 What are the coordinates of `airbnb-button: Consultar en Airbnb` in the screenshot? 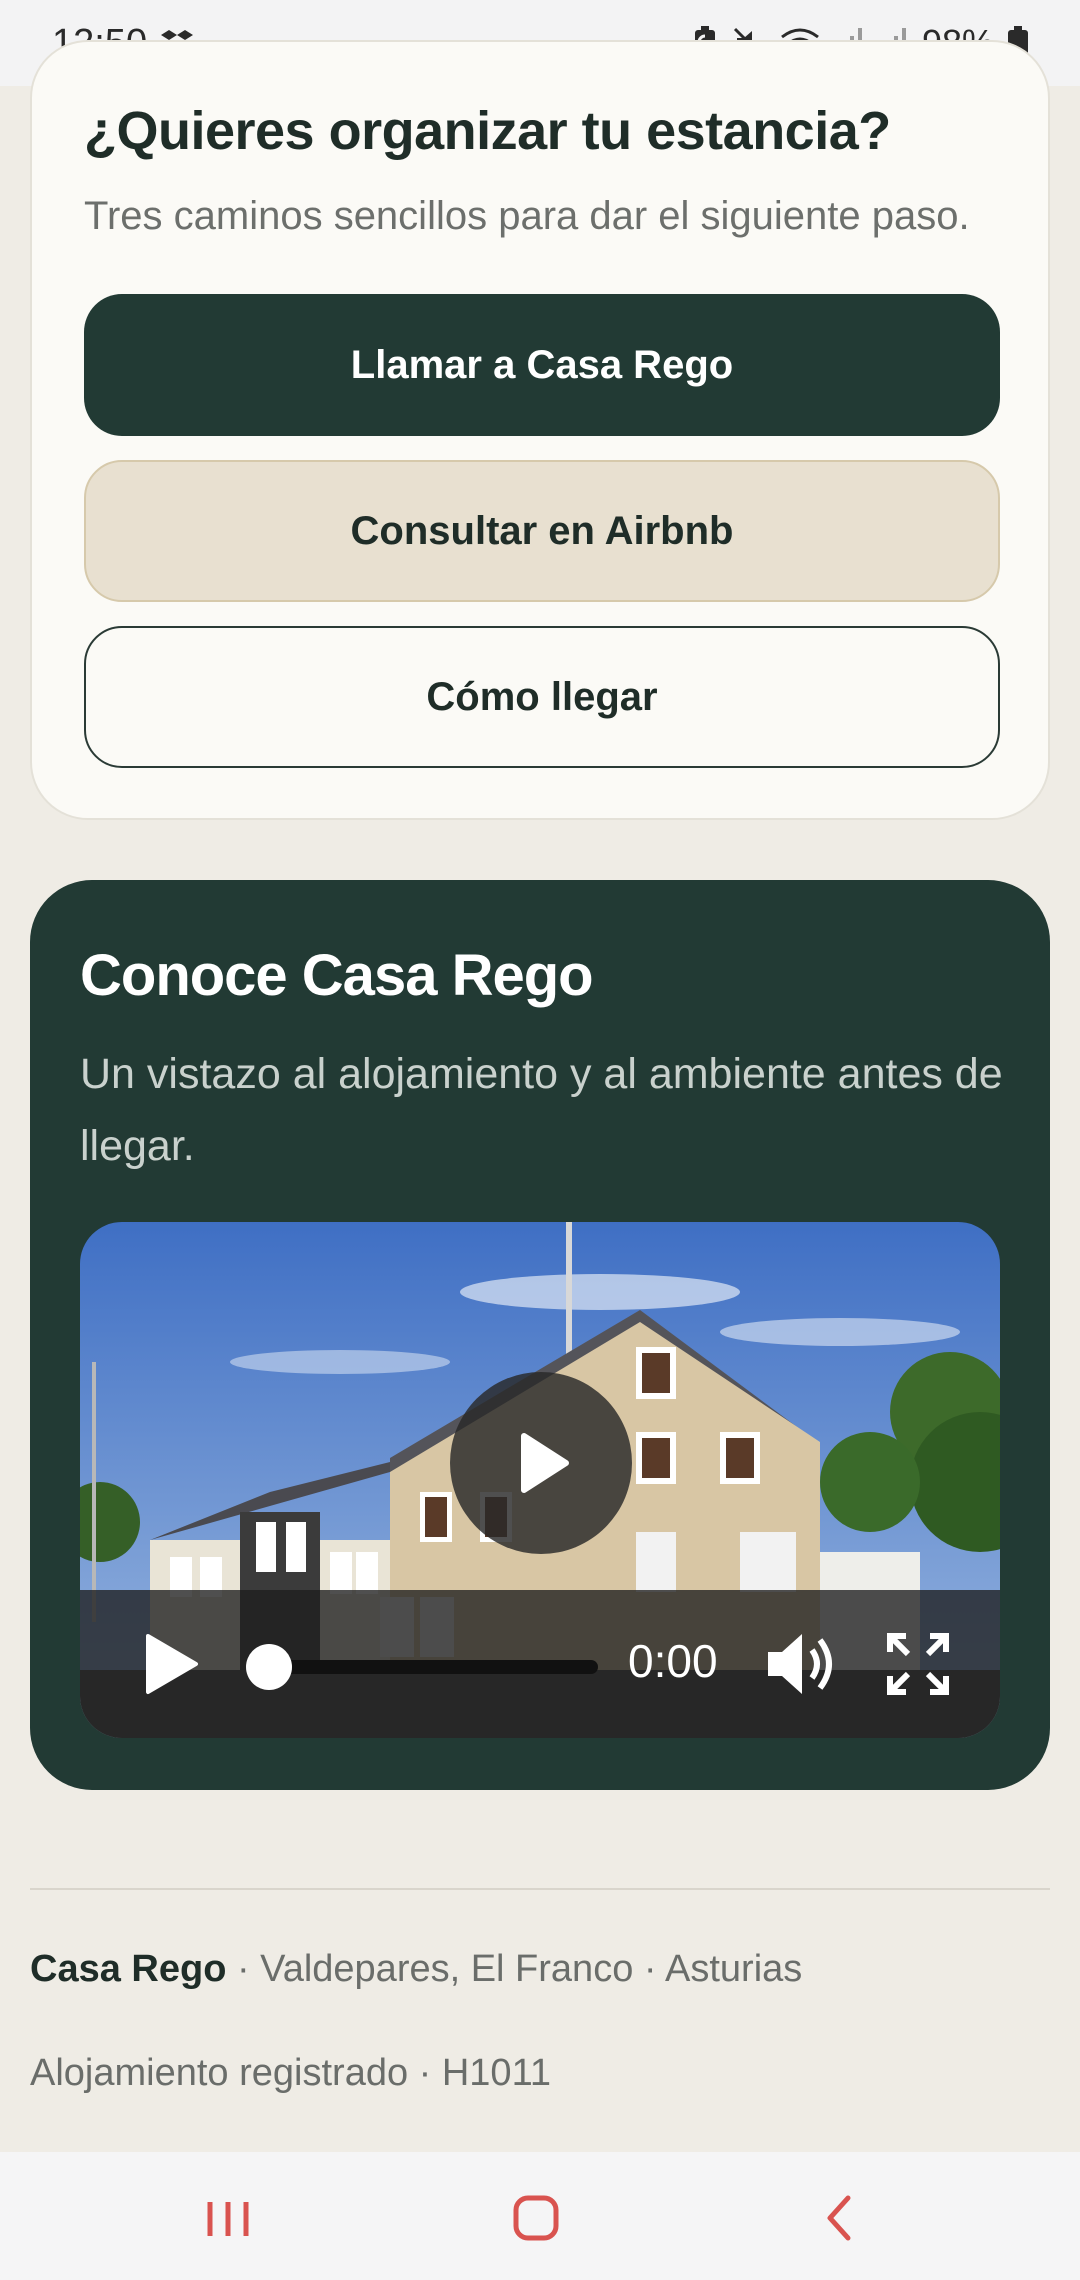 It's located at (542, 531).